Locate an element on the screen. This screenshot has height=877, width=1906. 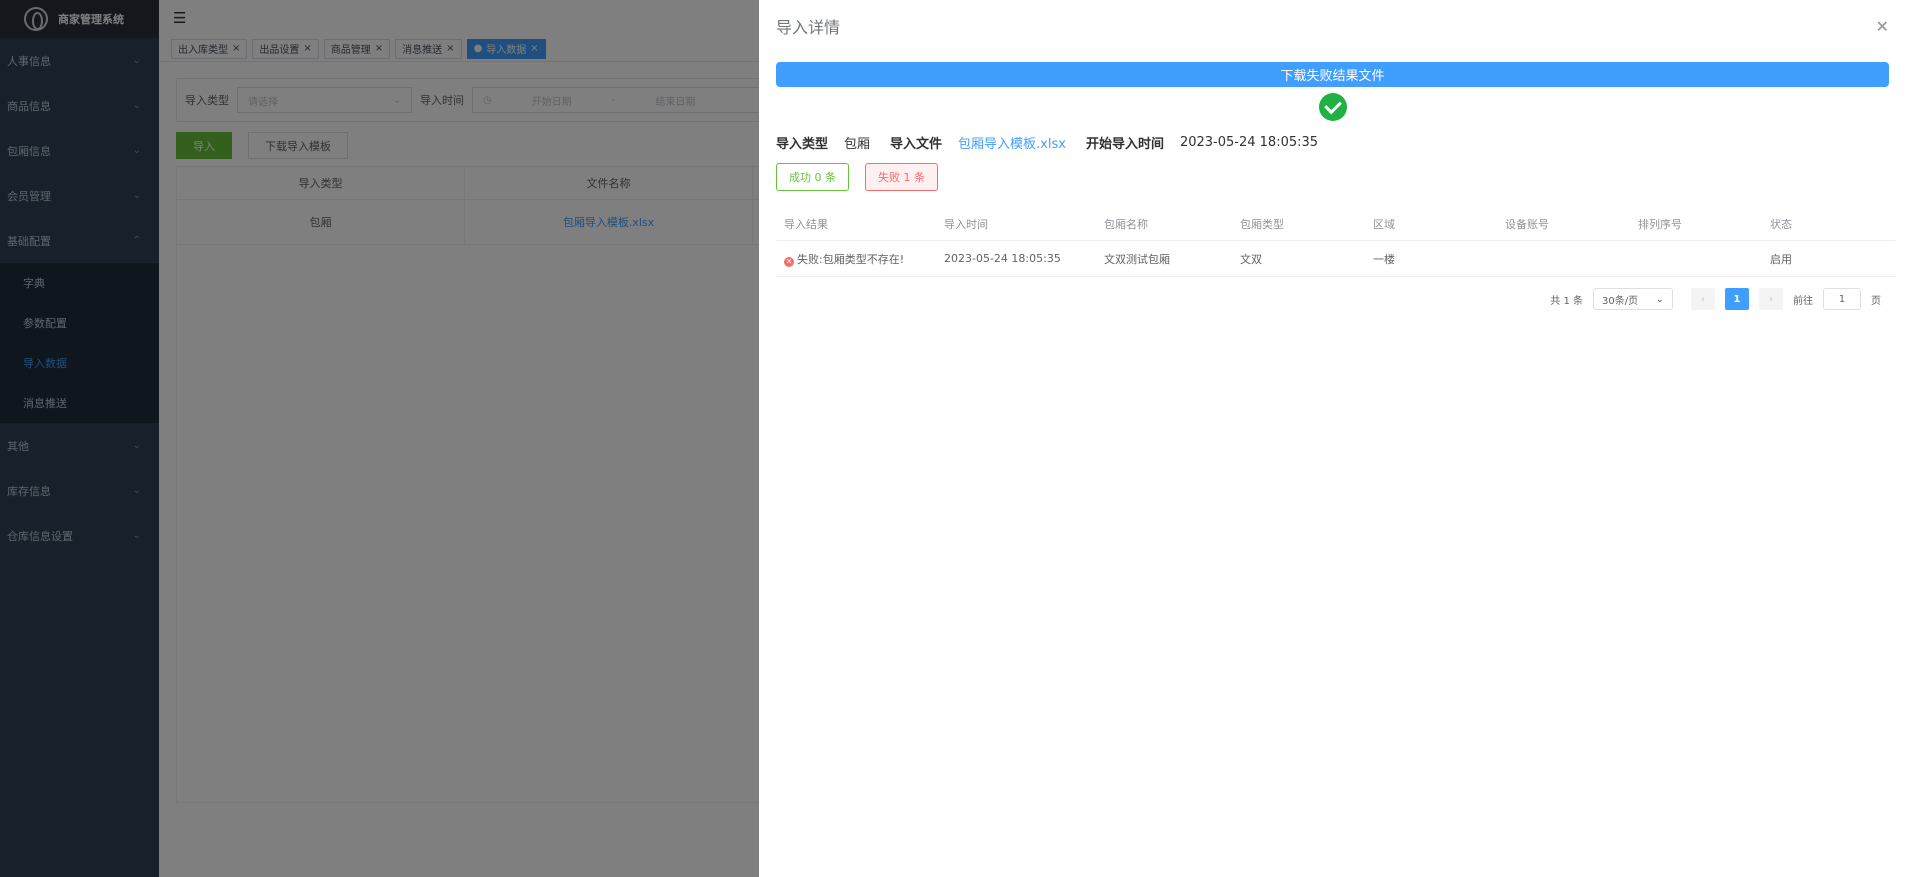
time-cell: 2023-05-24 18:05:35 is located at coordinates (1002, 258).